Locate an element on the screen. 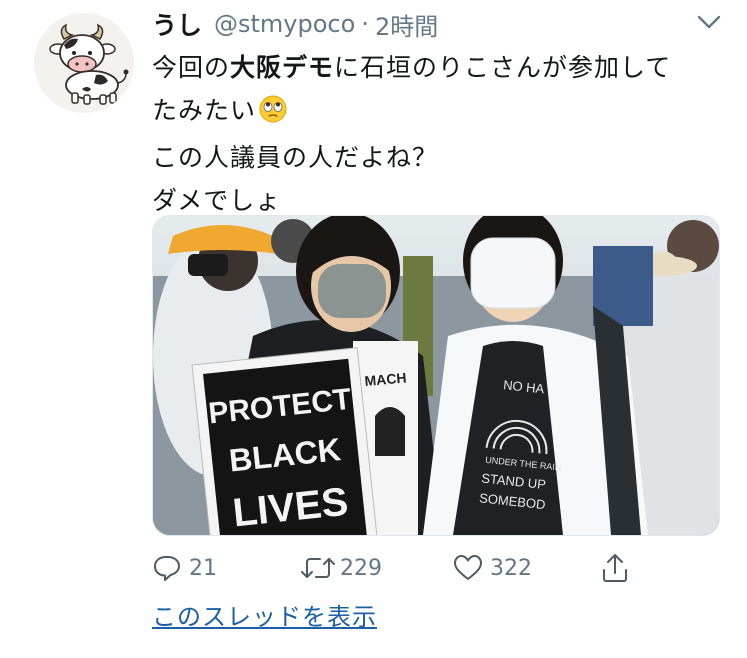 The height and width of the screenshot is (658, 747). more-options-button is located at coordinates (709, 22).